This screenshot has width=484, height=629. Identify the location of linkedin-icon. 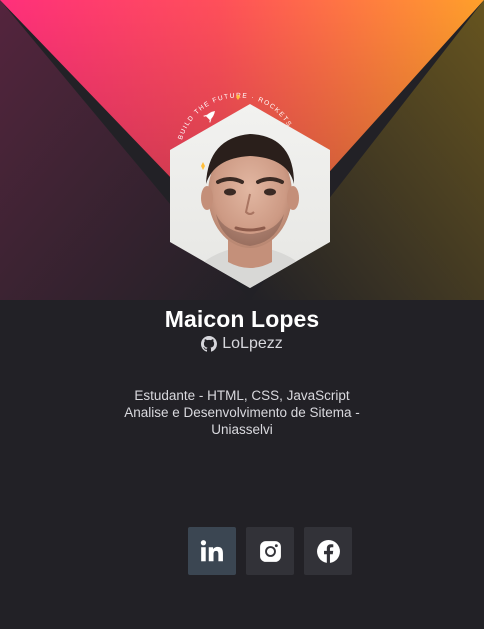
(211, 551).